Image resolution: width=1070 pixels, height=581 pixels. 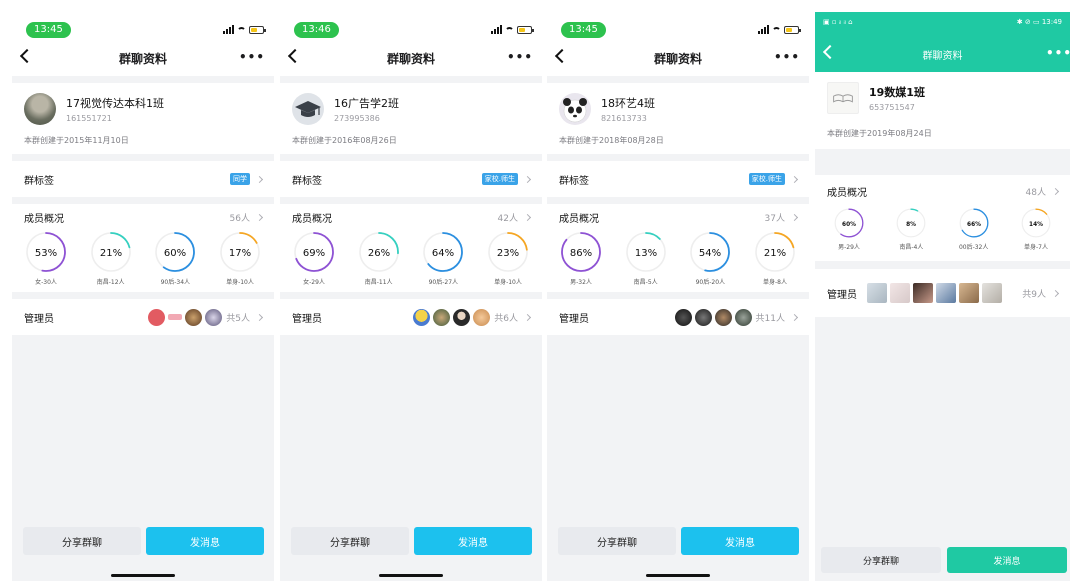 What do you see at coordinates (443, 252) in the screenshot?
I see `ring-chart: 64%` at bounding box center [443, 252].